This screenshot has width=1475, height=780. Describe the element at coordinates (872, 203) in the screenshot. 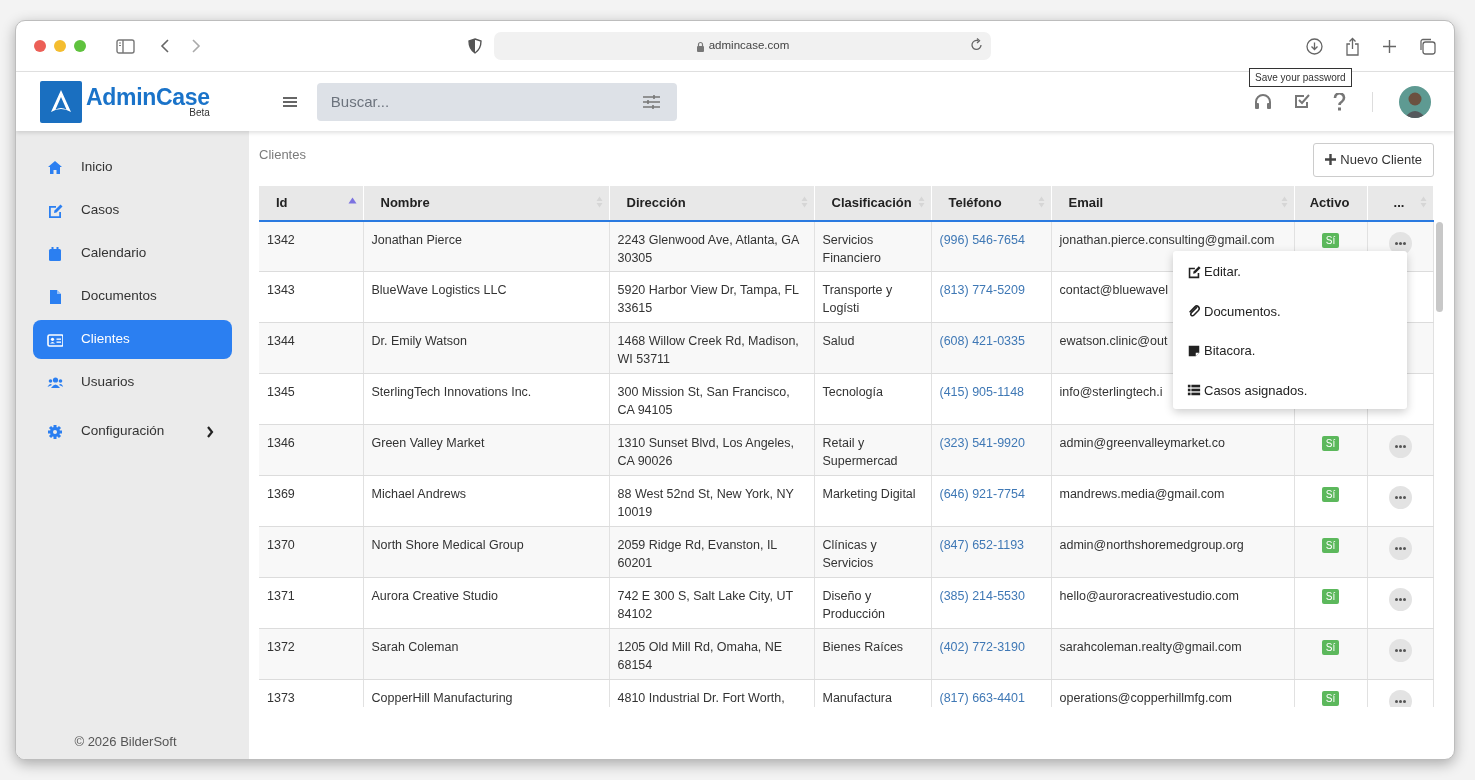

I see `column-header: Clasificación` at that location.